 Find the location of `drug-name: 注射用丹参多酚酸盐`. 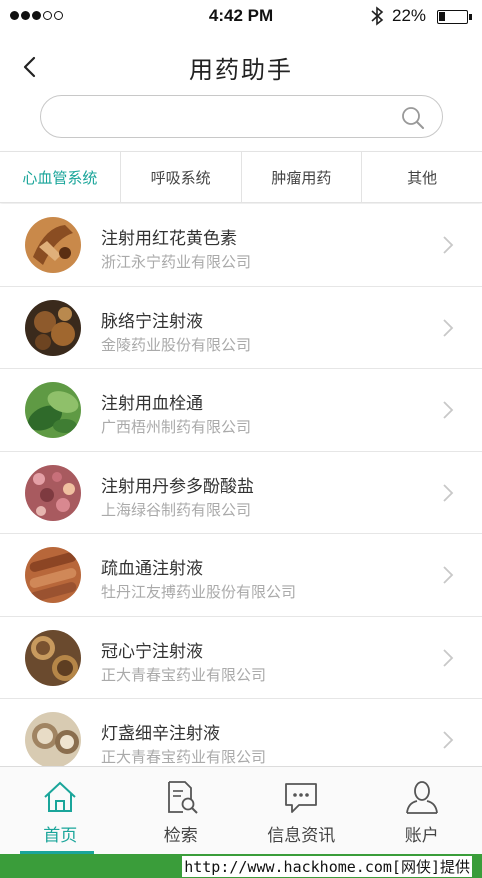

drug-name: 注射用丹参多酚酸盐 is located at coordinates (177, 486).